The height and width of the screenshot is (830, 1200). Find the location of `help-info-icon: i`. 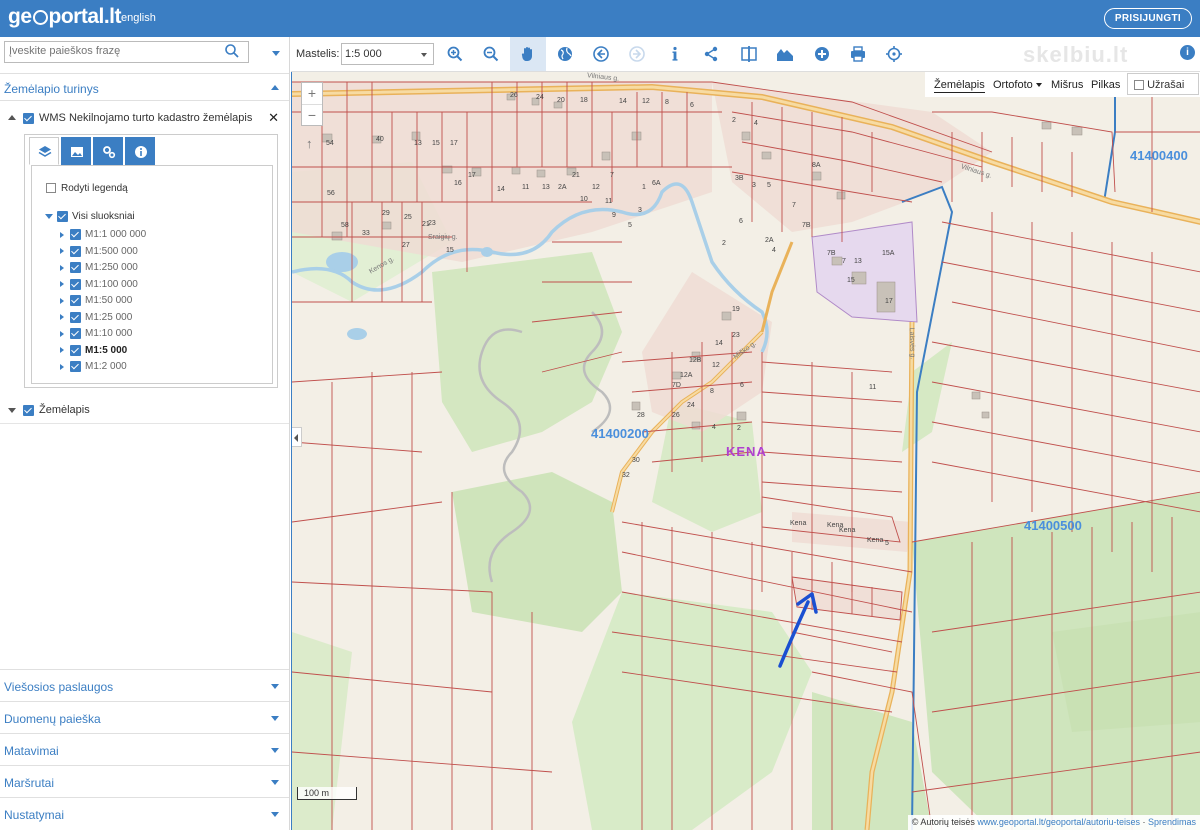

help-info-icon: i is located at coordinates (1187, 52).